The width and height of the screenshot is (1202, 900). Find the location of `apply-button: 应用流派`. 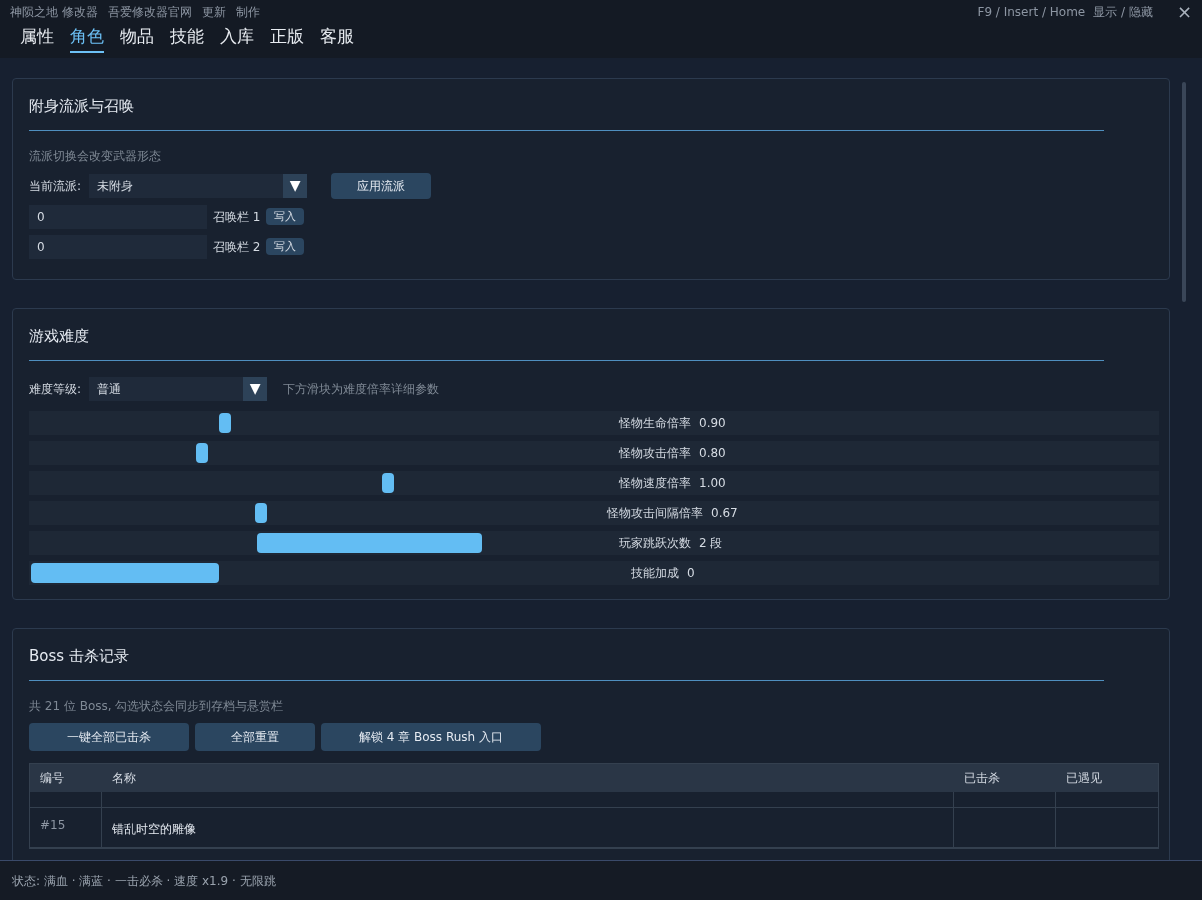

apply-button: 应用流派 is located at coordinates (381, 185).